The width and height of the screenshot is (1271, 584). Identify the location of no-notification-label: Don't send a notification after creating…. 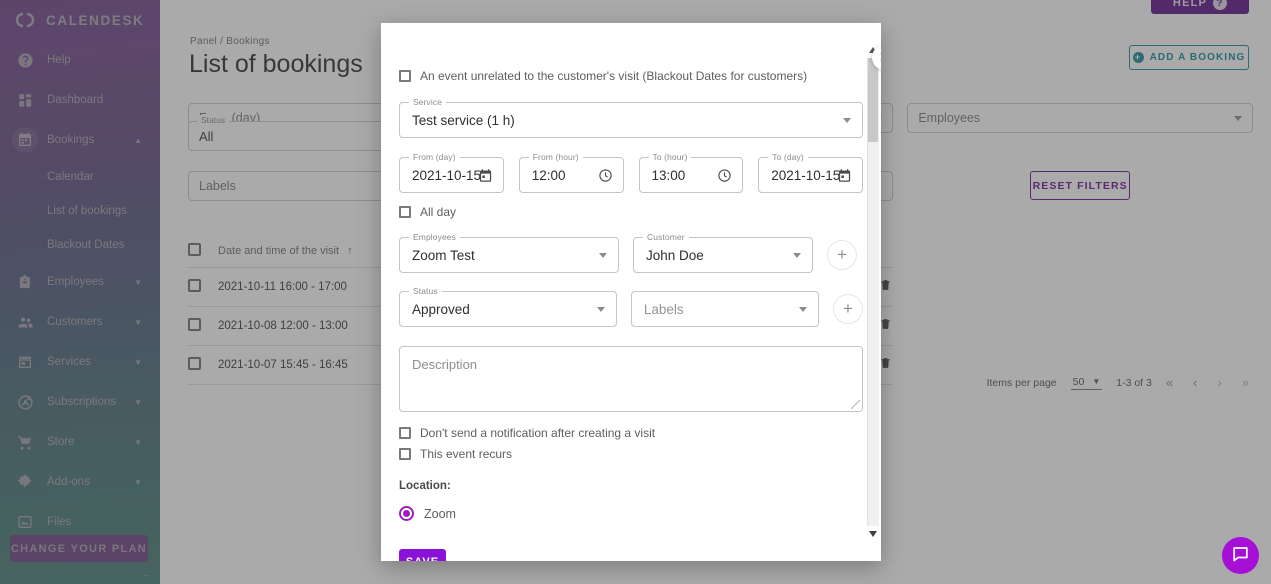
(538, 433).